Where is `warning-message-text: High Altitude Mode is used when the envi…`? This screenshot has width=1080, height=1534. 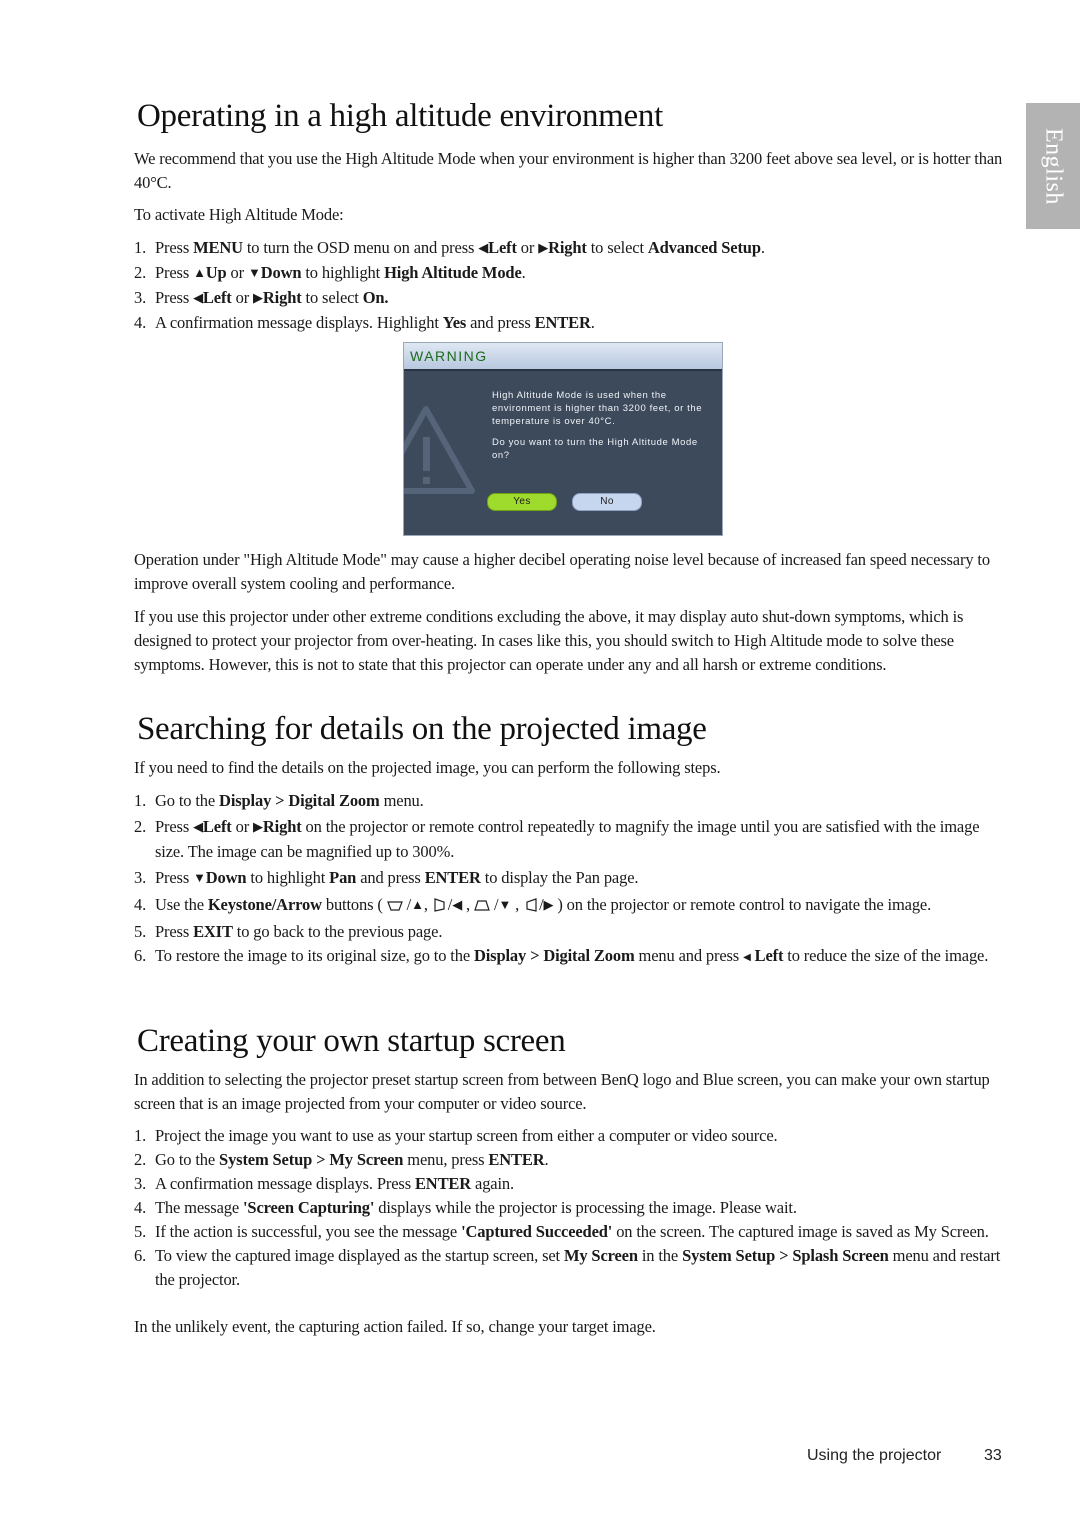
warning-message-text: High Altitude Mode is used when the envi… is located at coordinates (597, 408).